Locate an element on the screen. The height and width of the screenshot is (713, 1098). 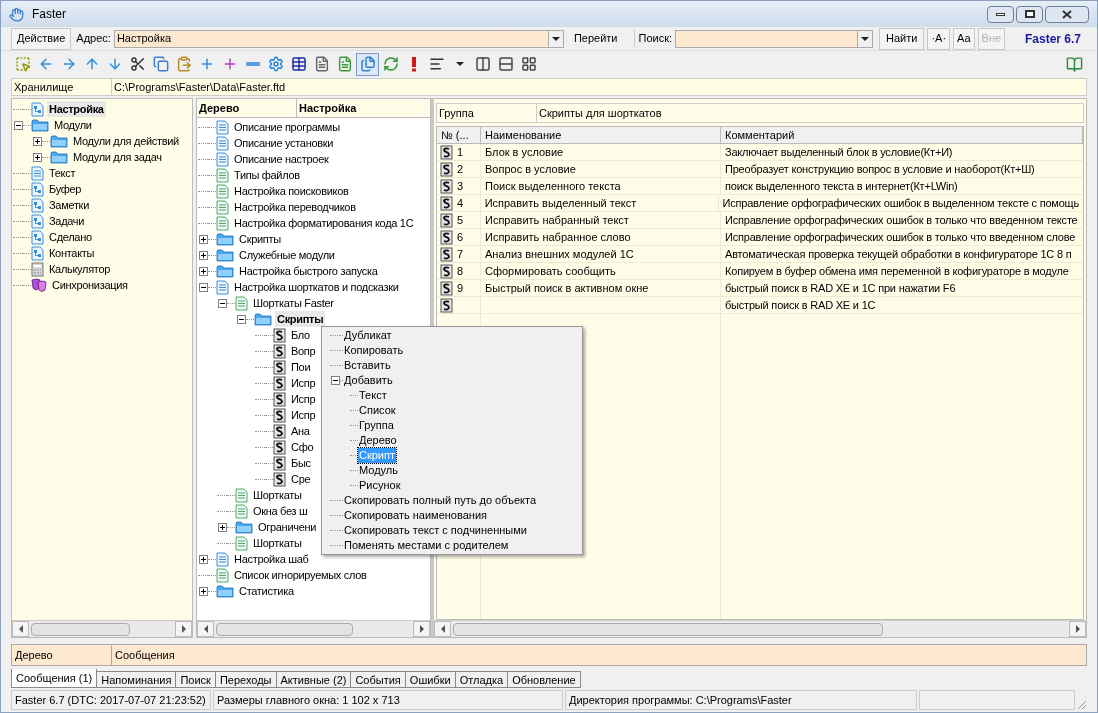
tab: Ошибки is located at coordinates (430, 679).